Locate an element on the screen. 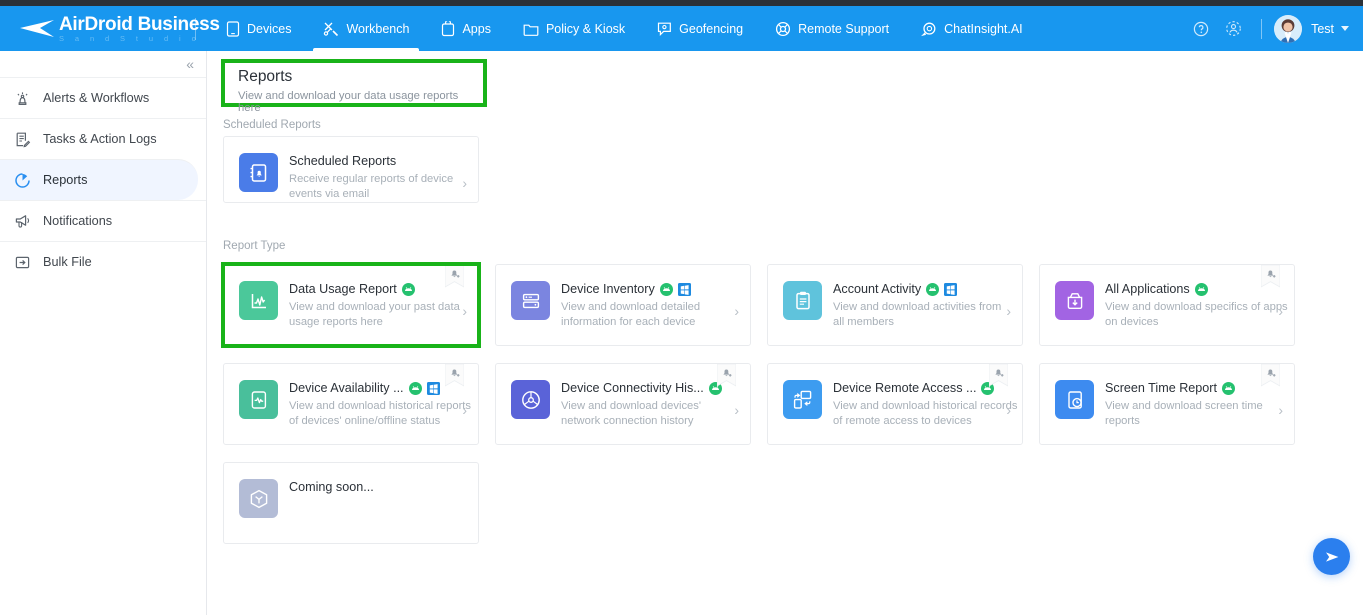  section-label-report-type: Report Type is located at coordinates (254, 246).